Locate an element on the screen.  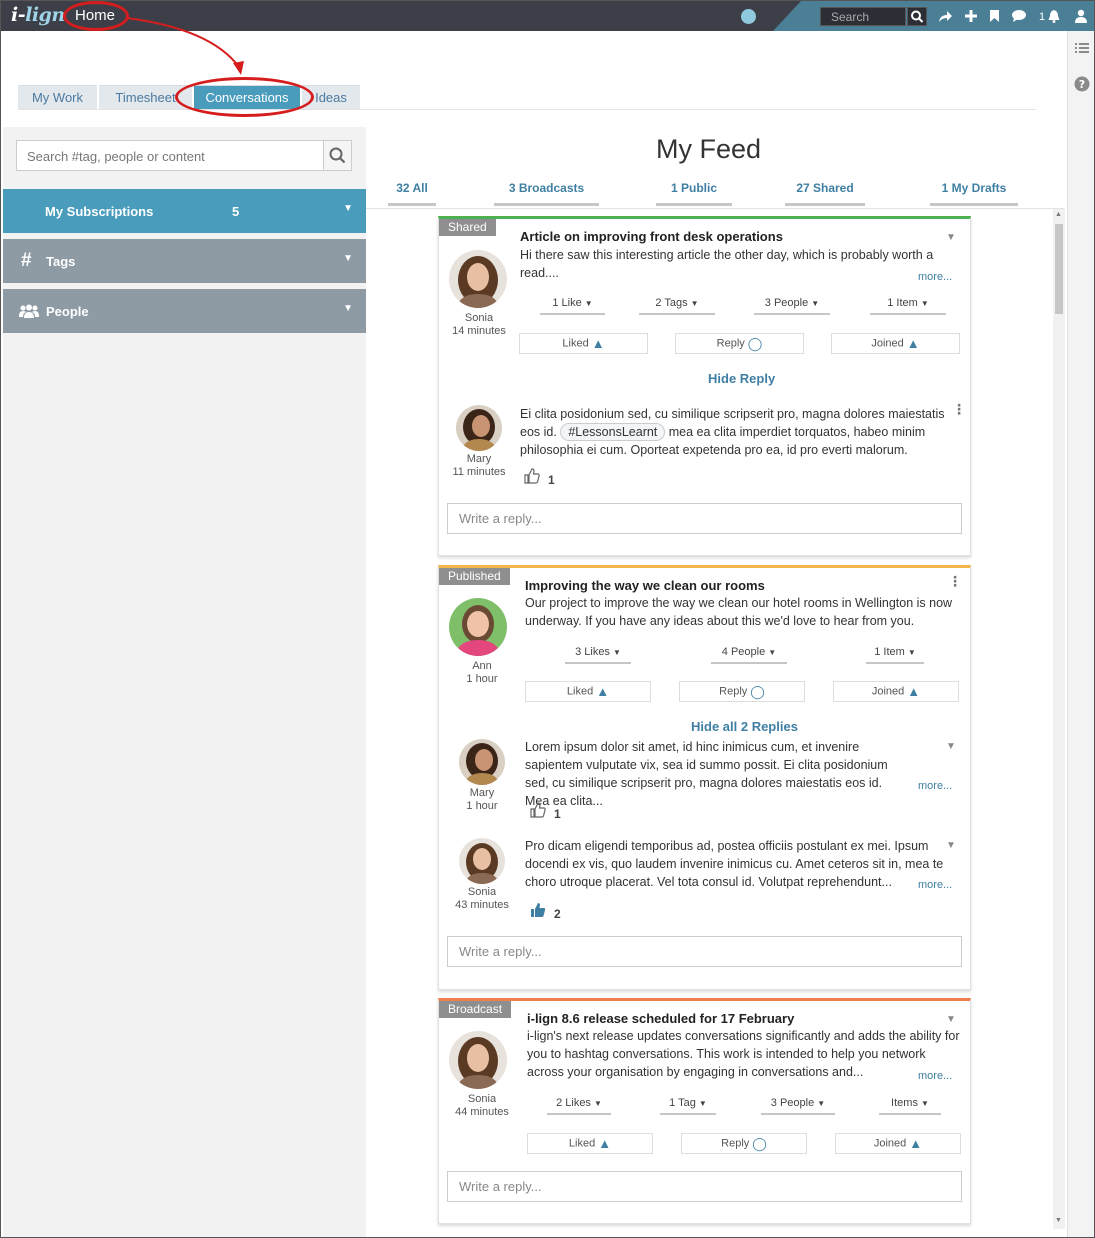
right-gutter: ? is located at coordinates (1080, 634).